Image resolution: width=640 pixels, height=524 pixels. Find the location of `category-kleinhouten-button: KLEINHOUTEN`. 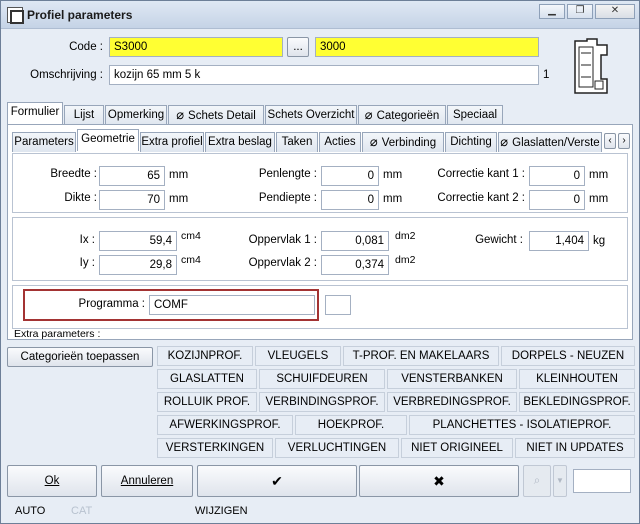

category-kleinhouten-button: KLEINHOUTEN is located at coordinates (577, 379).